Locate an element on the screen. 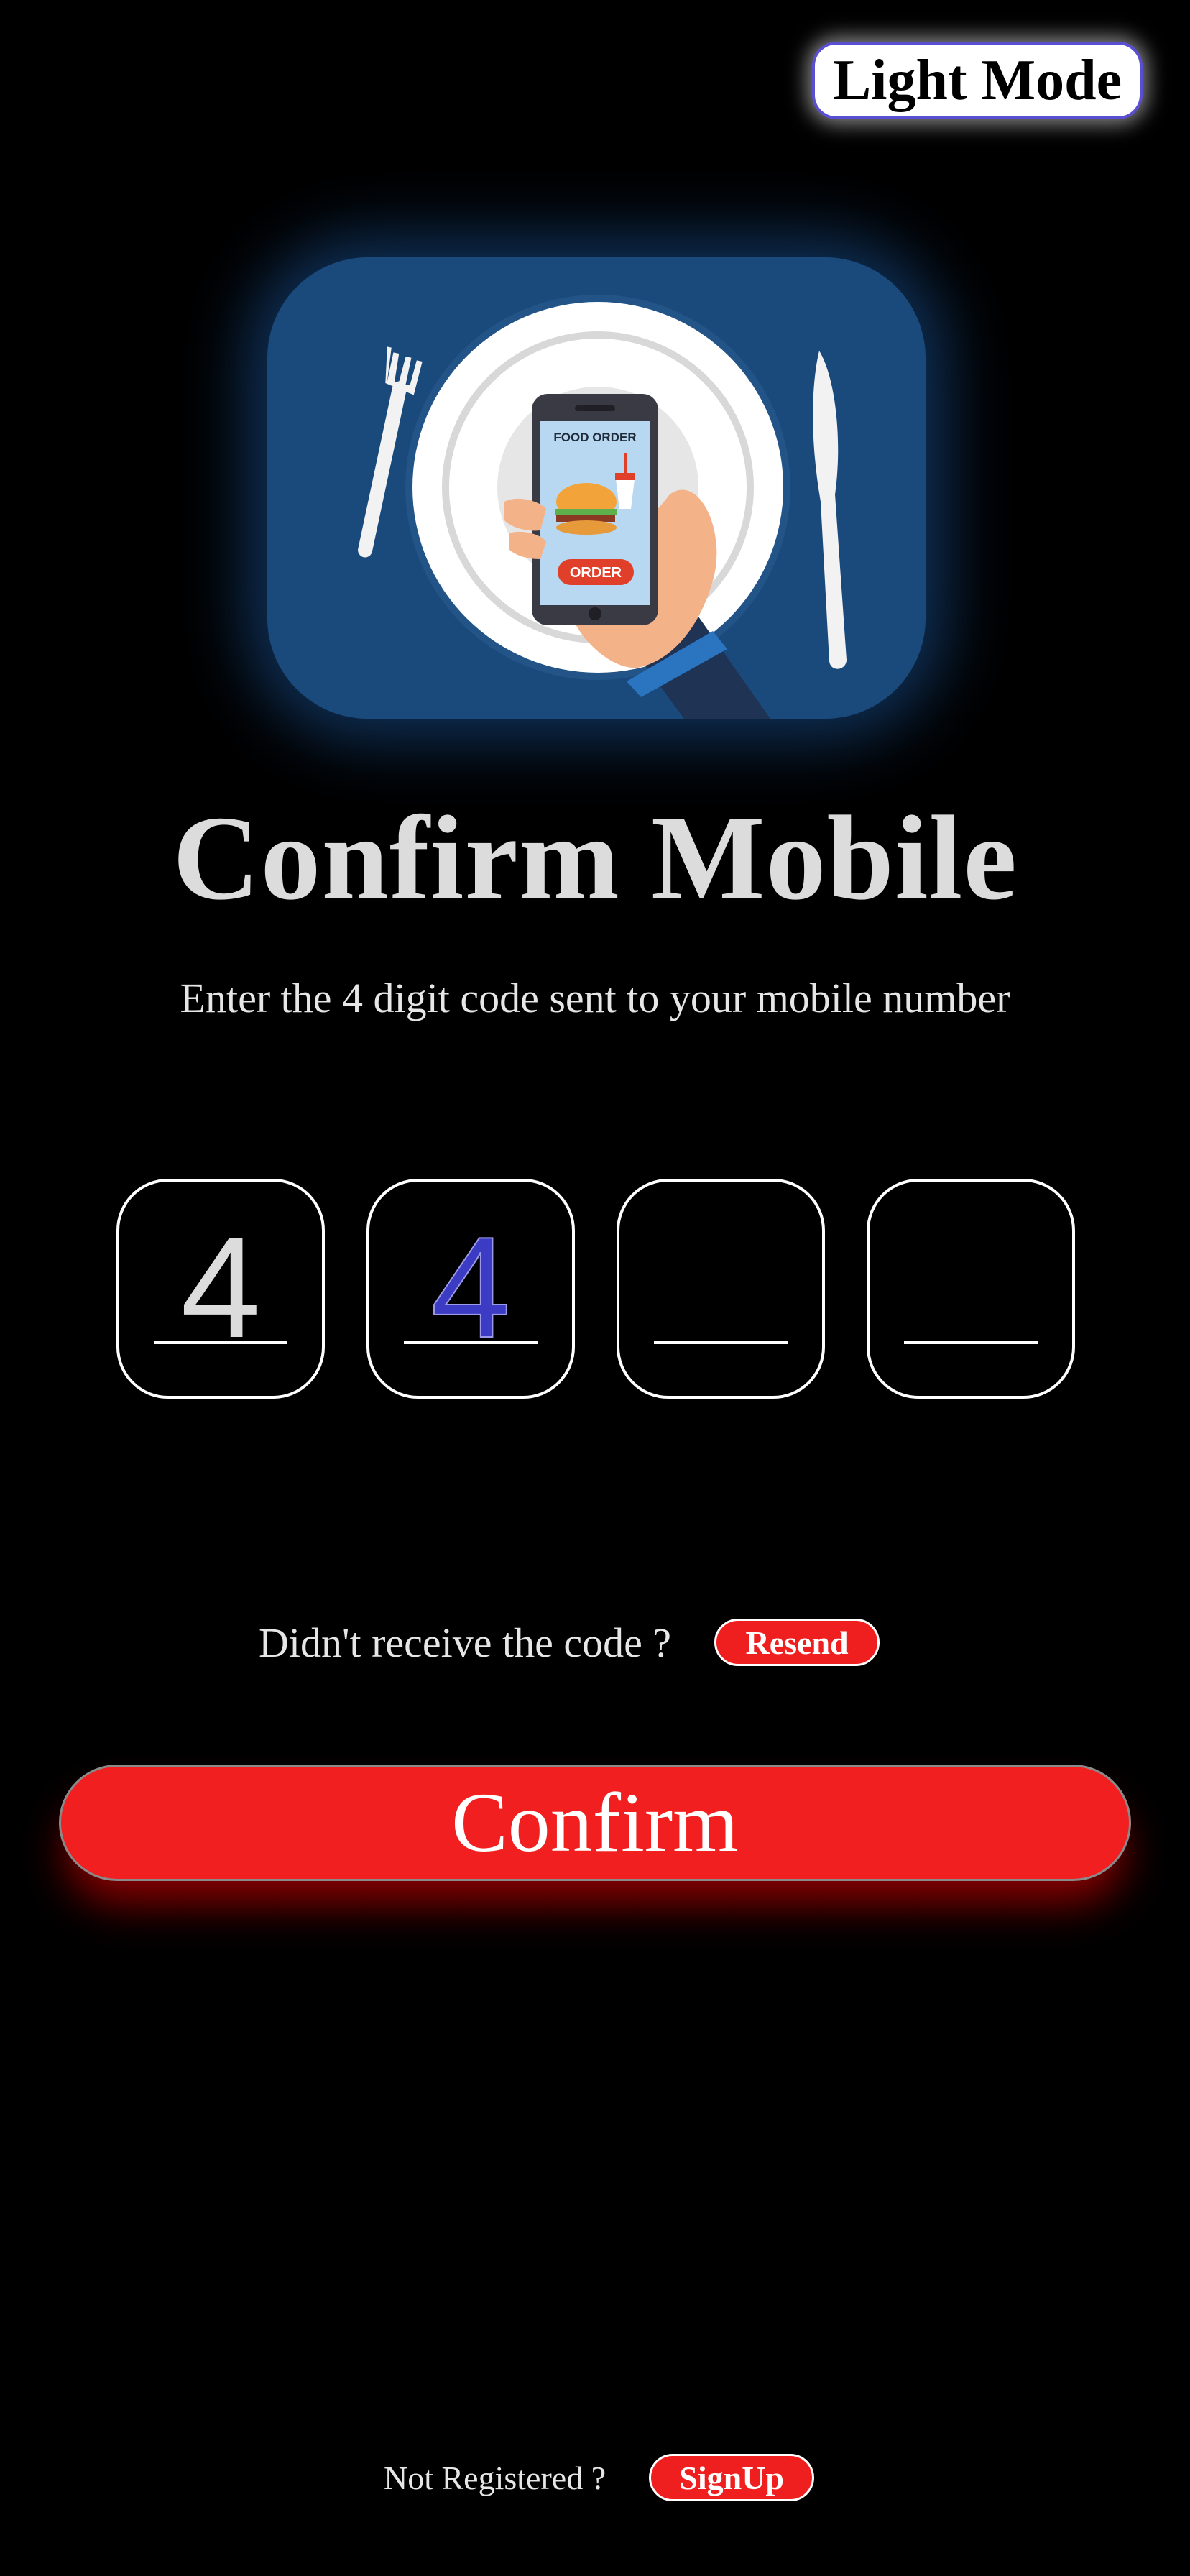 This screenshot has width=1190, height=2576. light-mode-toggle: Light Mode is located at coordinates (977, 80).